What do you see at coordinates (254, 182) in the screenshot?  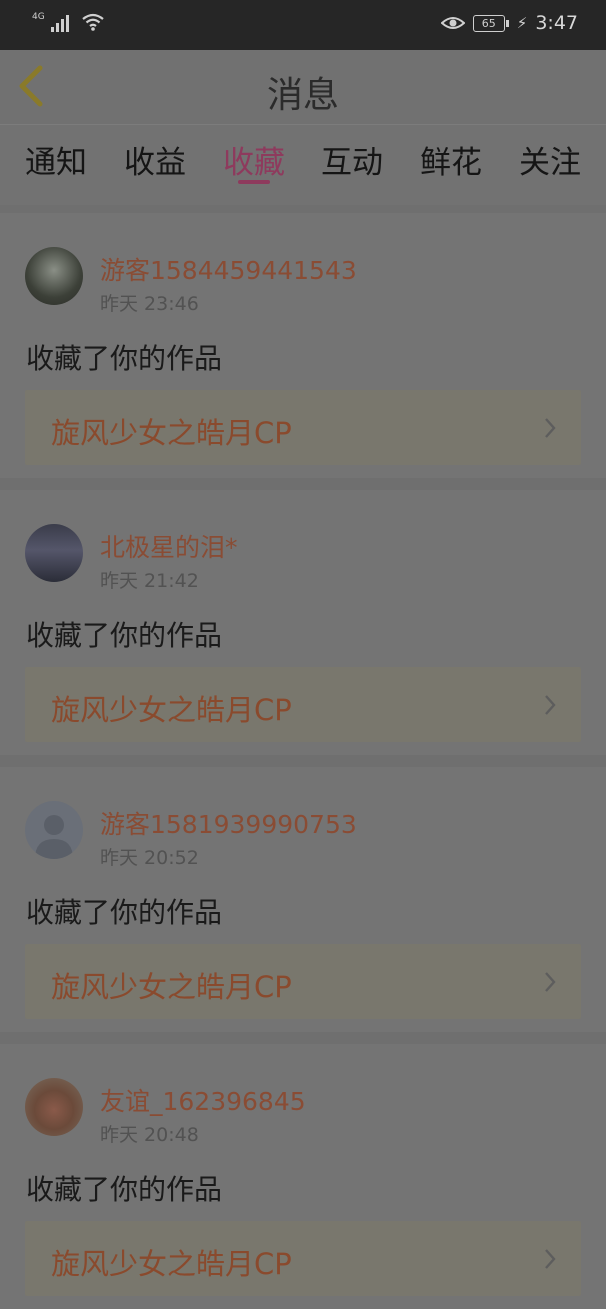 I see `active-tab-indicator` at bounding box center [254, 182].